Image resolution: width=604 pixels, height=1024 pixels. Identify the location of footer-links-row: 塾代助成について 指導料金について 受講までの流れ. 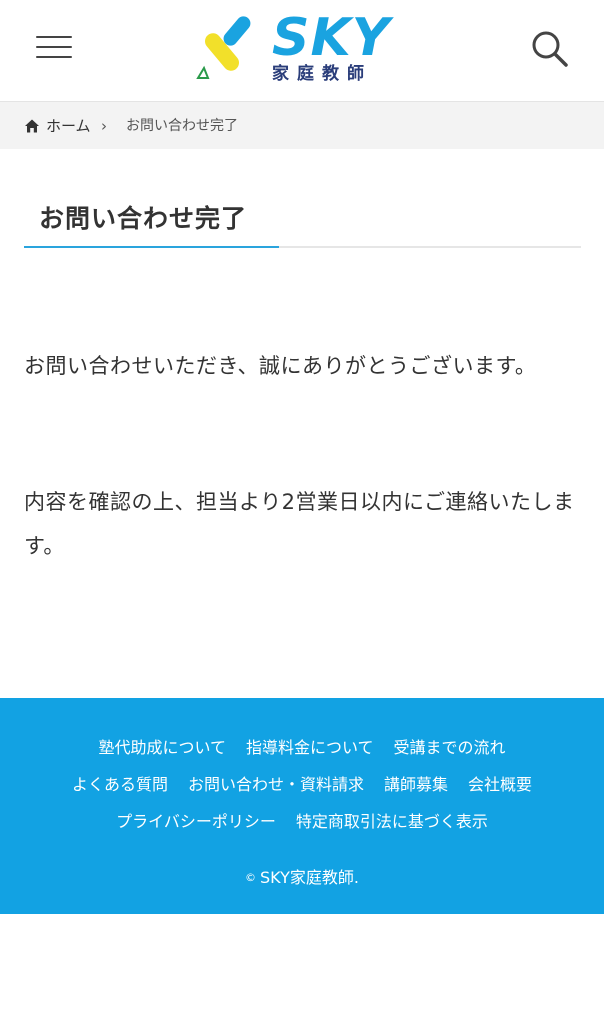
(302, 748).